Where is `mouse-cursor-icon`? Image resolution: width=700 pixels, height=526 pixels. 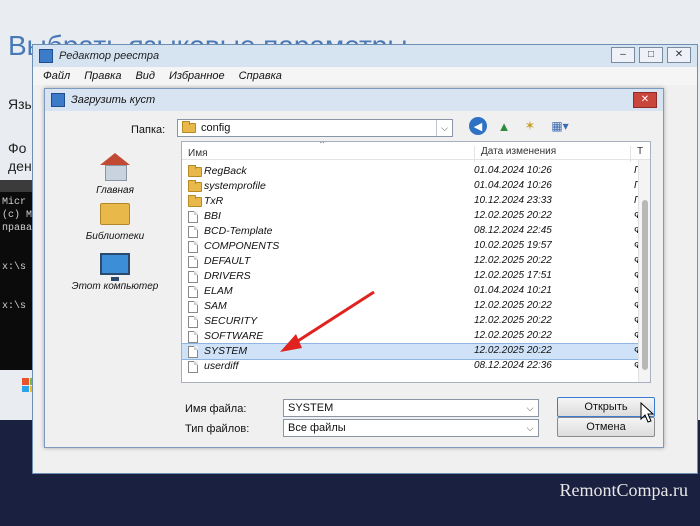
mouse-cursor-icon is located at coordinates (647, 412).